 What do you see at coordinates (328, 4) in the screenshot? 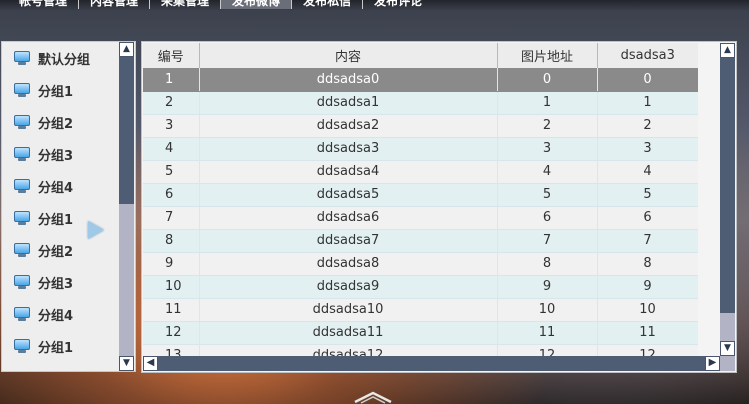
I see `nav-item: 发布私信` at bounding box center [328, 4].